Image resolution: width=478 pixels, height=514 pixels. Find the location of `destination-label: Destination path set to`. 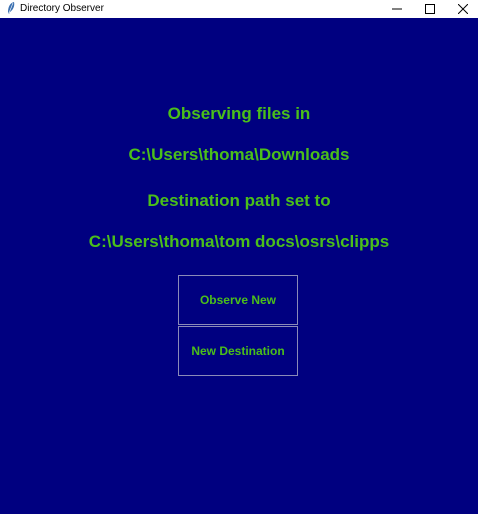

destination-label: Destination path set to is located at coordinates (239, 200).